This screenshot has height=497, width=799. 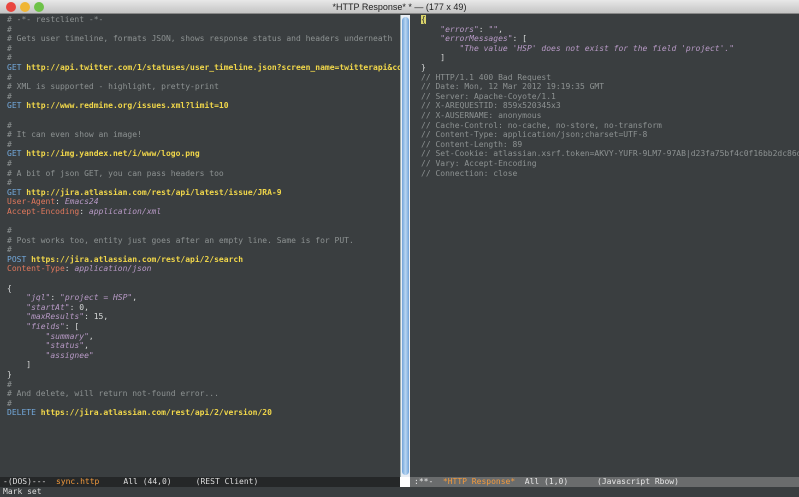 I want to click on close-button, so click(x=11, y=7).